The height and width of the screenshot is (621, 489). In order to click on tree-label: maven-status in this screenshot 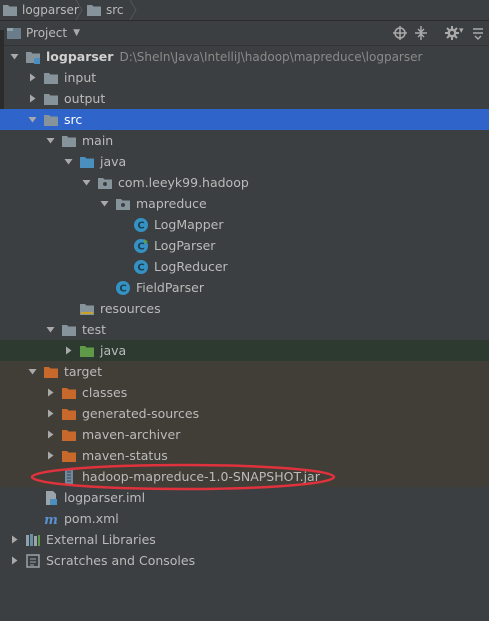, I will do `click(125, 455)`.